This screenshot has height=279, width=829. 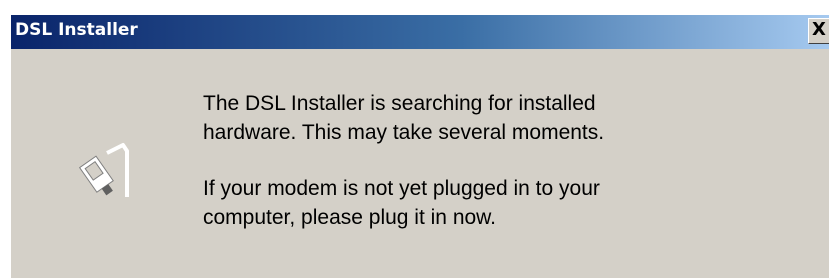 I want to click on plug-in-instruction-line-2: computer, please plug it in now., so click(x=350, y=217).